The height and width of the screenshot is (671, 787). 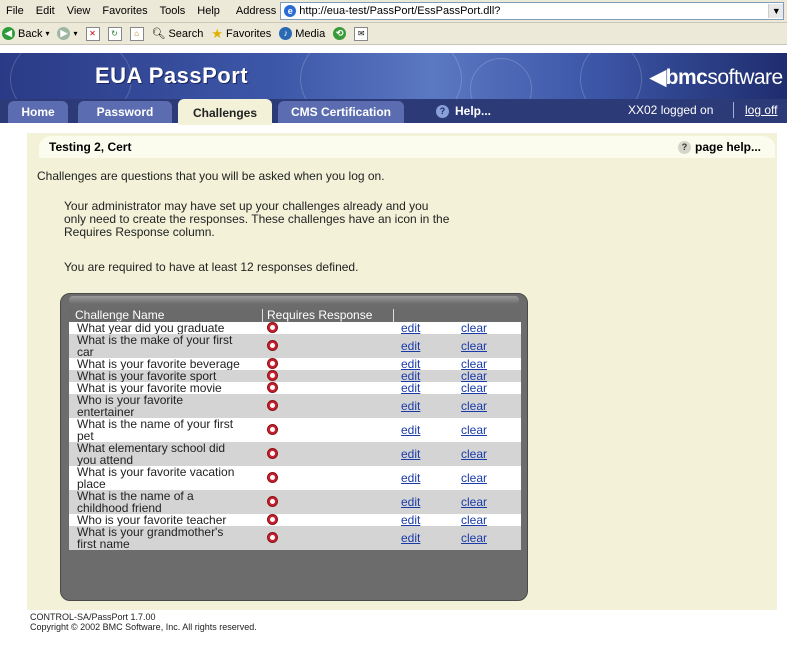 I want to click on log-off-link: log off, so click(x=761, y=110).